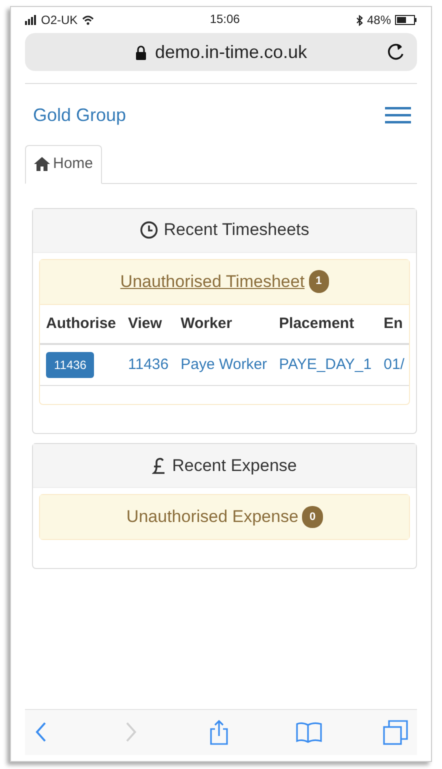  I want to click on pound-icon, so click(159, 465).